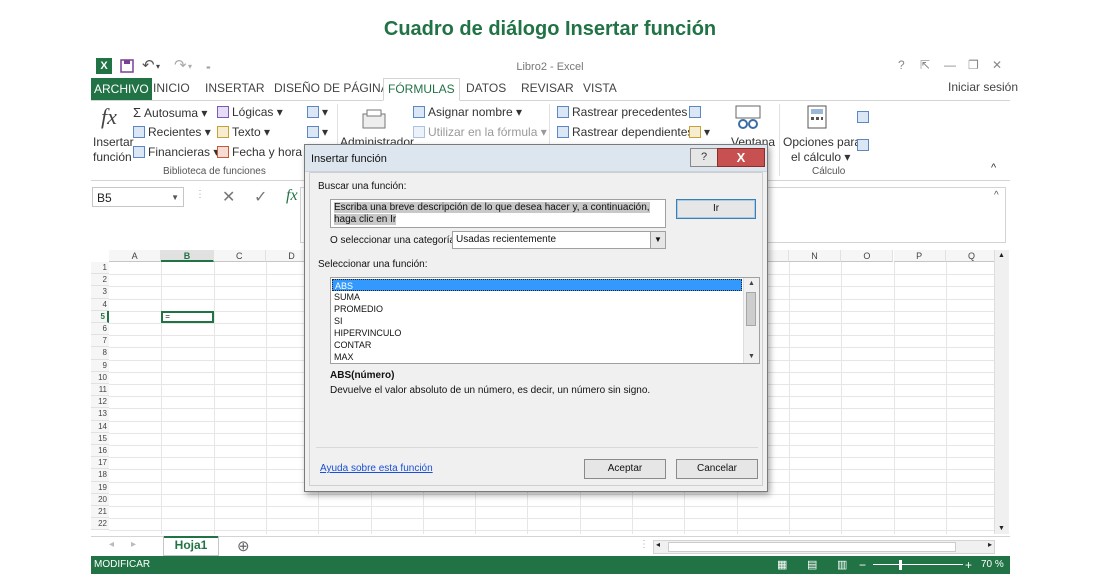 Image resolution: width=1100 pixels, height=578 pixels. What do you see at coordinates (537, 321) in the screenshot?
I see `list-item: SI` at bounding box center [537, 321].